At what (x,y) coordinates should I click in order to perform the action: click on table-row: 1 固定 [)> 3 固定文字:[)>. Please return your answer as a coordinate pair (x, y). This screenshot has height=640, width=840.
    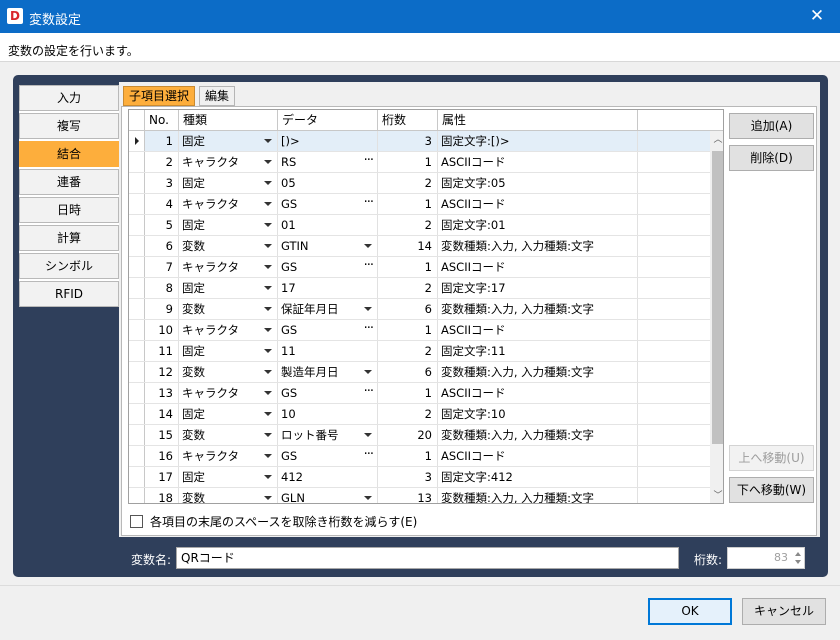
    Looking at the image, I should click on (419, 141).